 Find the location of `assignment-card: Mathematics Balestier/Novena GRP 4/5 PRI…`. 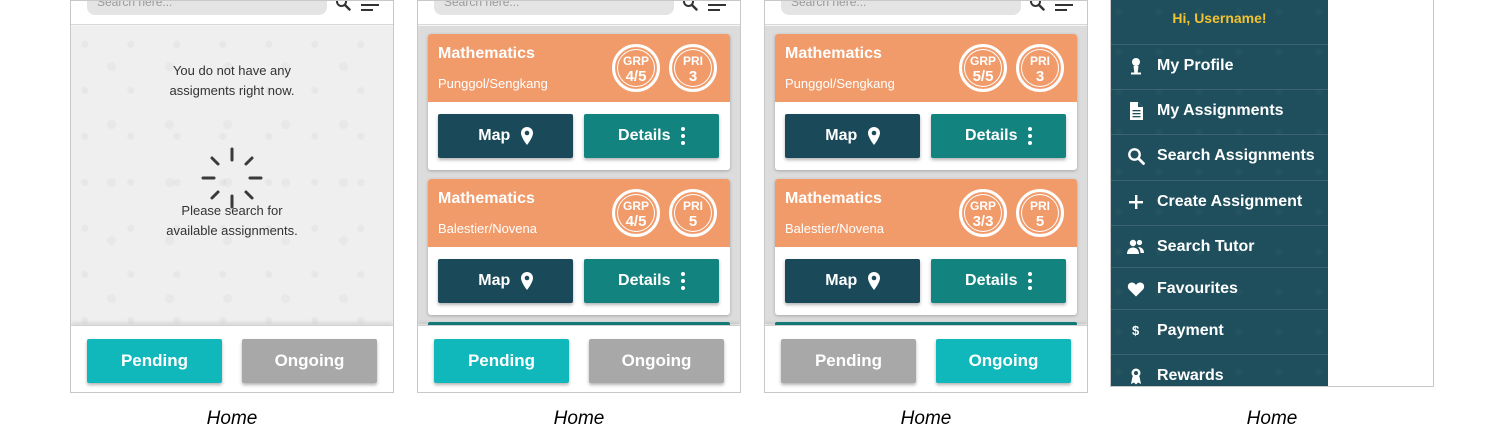

assignment-card: Mathematics Balestier/Novena GRP 4/5 PRI… is located at coordinates (579, 247).